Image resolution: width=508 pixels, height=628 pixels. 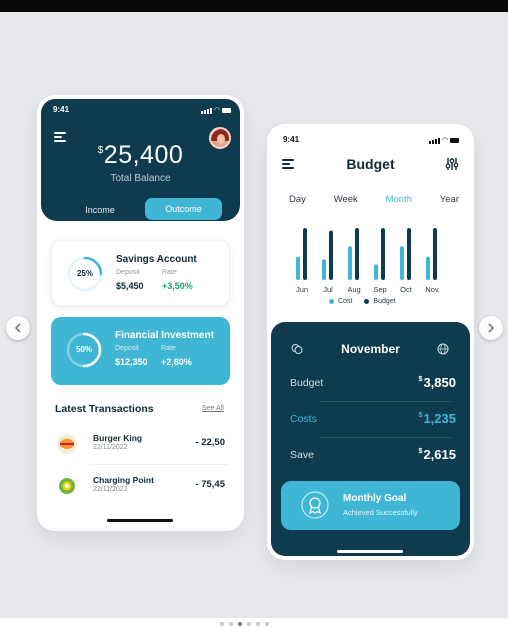 I want to click on row-save-value: $2,615, so click(x=437, y=454).